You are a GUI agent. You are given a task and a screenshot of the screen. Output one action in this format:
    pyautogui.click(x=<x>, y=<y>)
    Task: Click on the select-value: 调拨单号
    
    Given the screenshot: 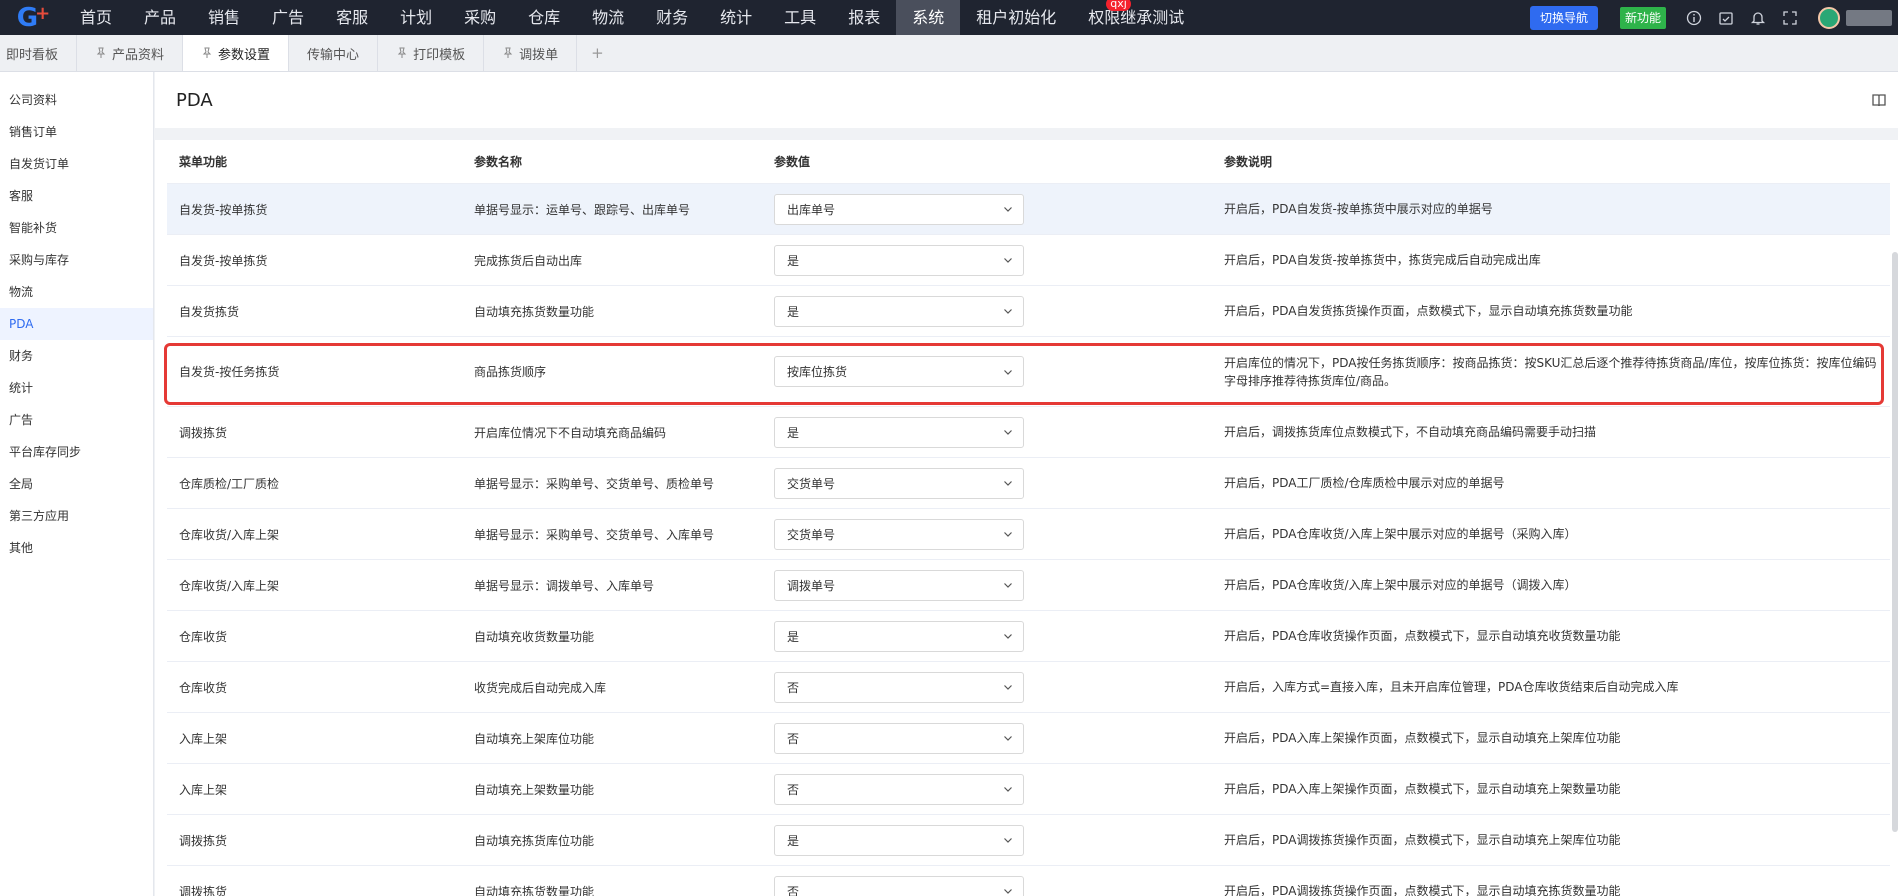 What is the action you would take?
    pyautogui.click(x=811, y=585)
    